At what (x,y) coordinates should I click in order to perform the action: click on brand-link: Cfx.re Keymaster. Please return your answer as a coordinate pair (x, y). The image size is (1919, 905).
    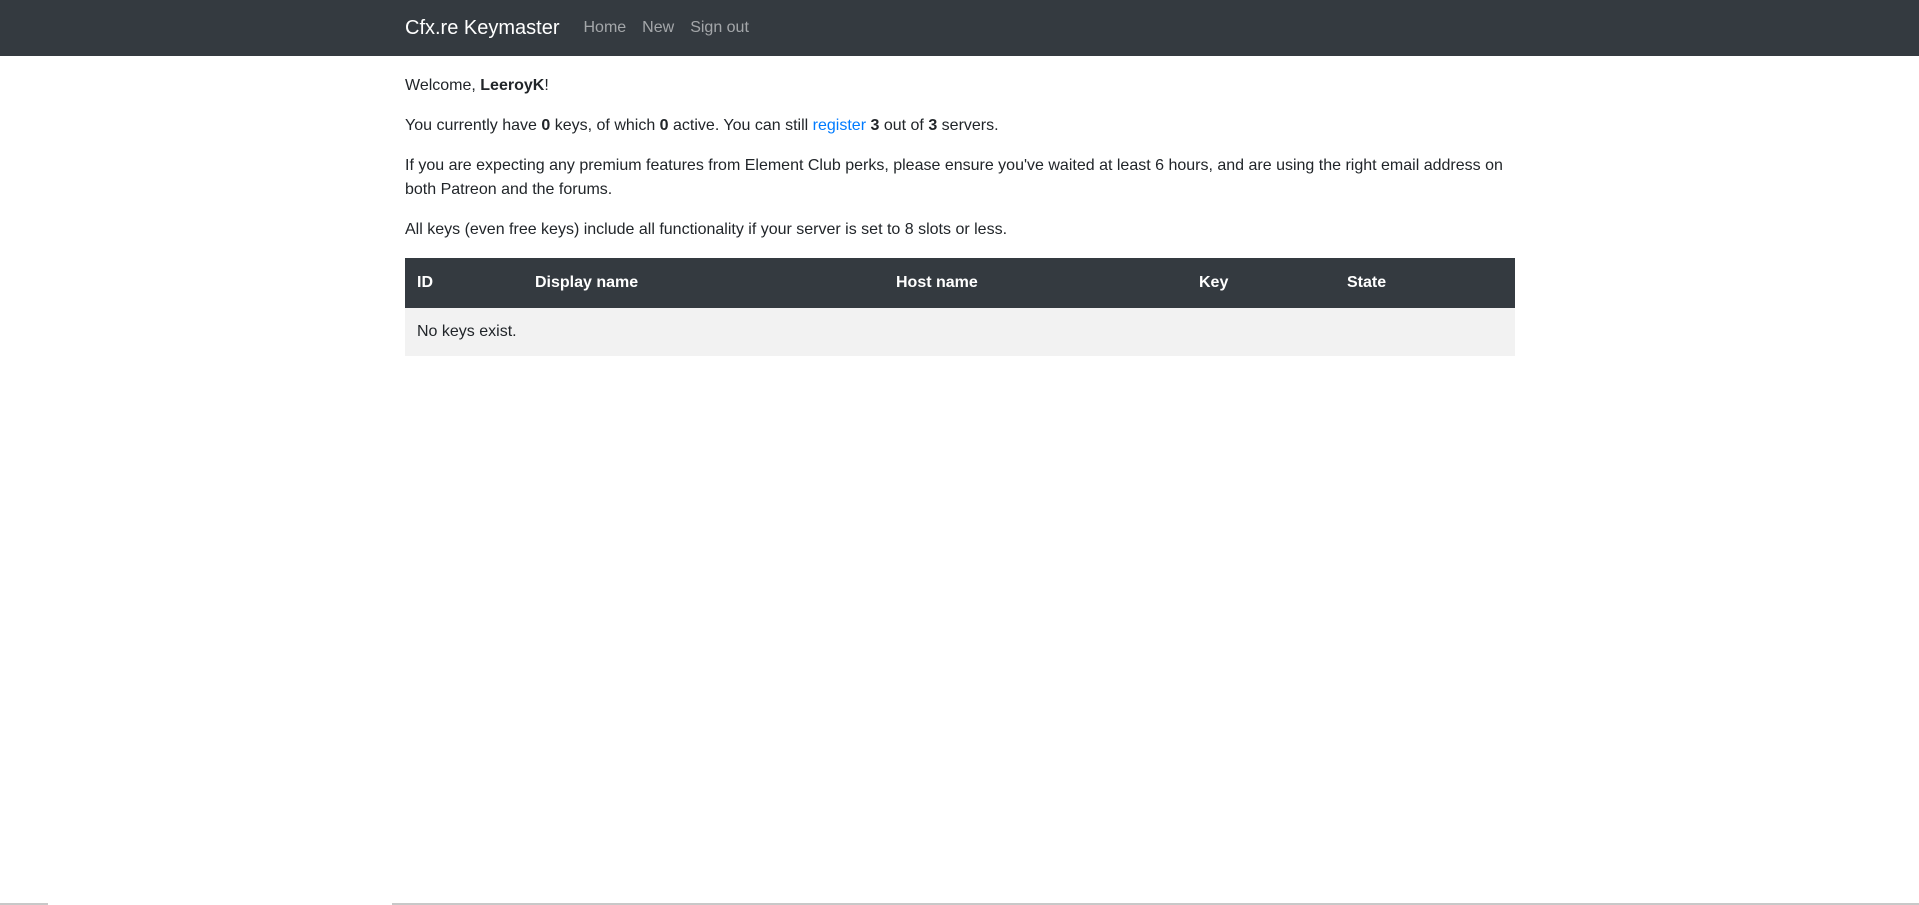
    Looking at the image, I should click on (482, 28).